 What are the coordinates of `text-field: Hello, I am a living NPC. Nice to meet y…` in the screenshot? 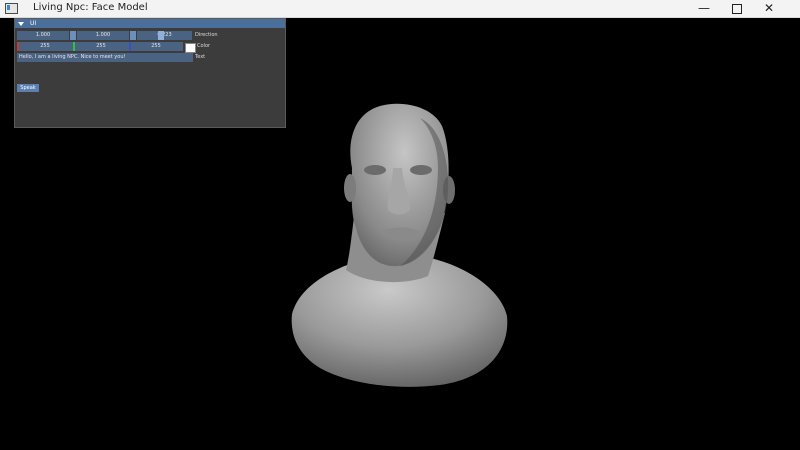 It's located at (105, 57).